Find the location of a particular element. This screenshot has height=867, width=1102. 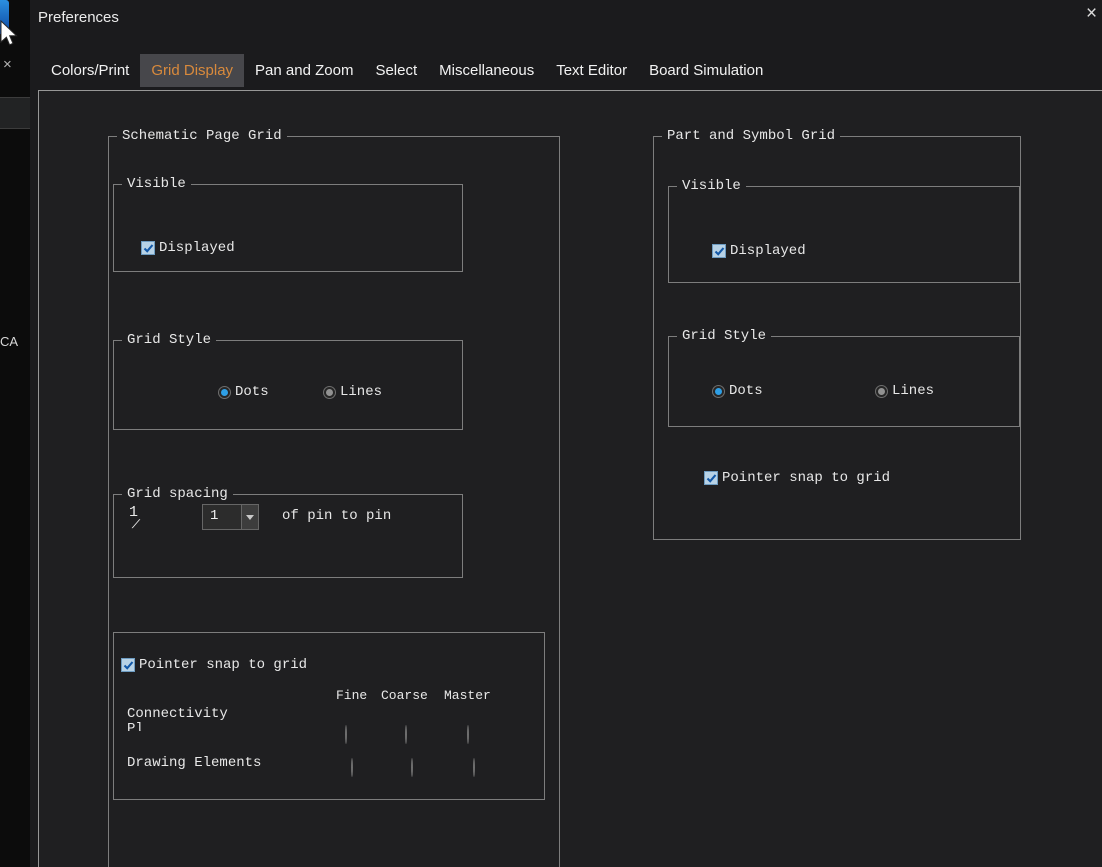

dialog-title: Preferences is located at coordinates (78, 17).